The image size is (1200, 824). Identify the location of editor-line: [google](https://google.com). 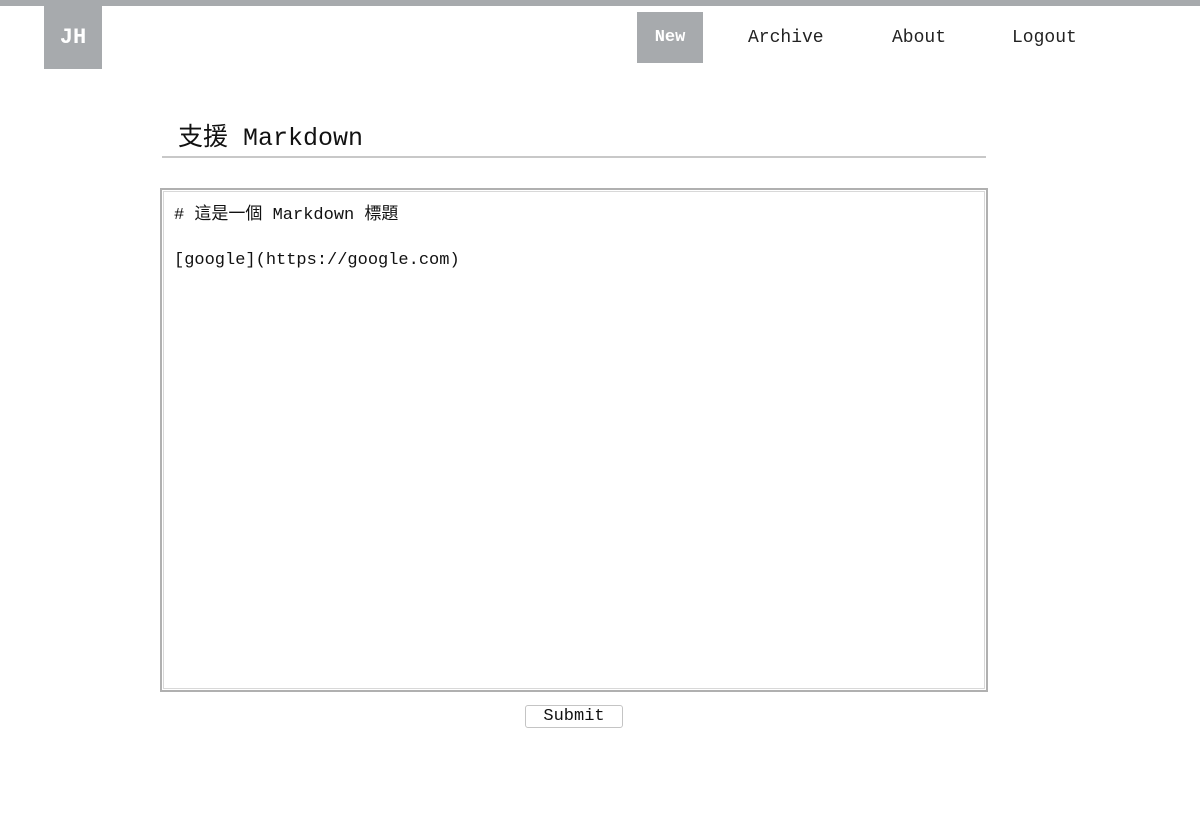
(317, 260).